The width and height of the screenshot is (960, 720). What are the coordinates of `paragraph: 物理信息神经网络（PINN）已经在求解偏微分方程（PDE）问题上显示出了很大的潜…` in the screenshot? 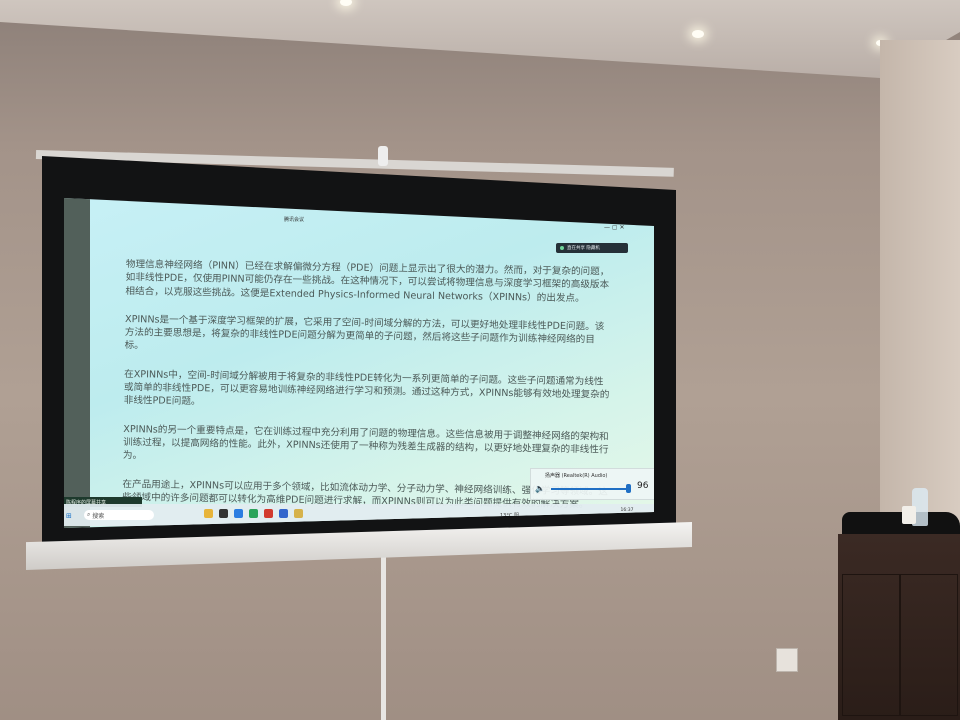 It's located at (367, 281).